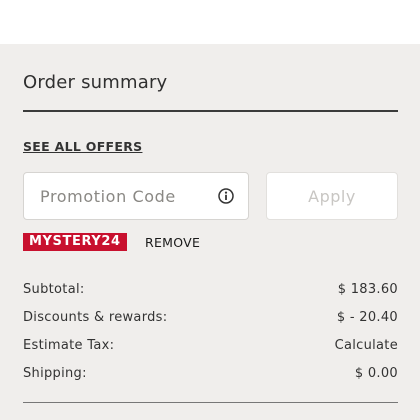  Describe the element at coordinates (210, 402) in the screenshot. I see `summary-divider` at that location.